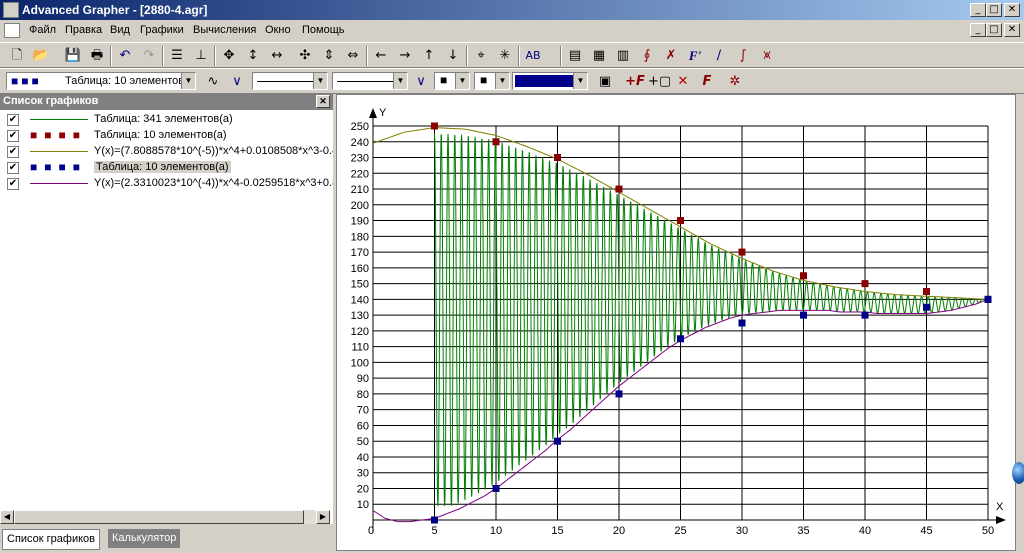  Describe the element at coordinates (360, 253) in the screenshot. I see `y-tick-label: 170` at that location.